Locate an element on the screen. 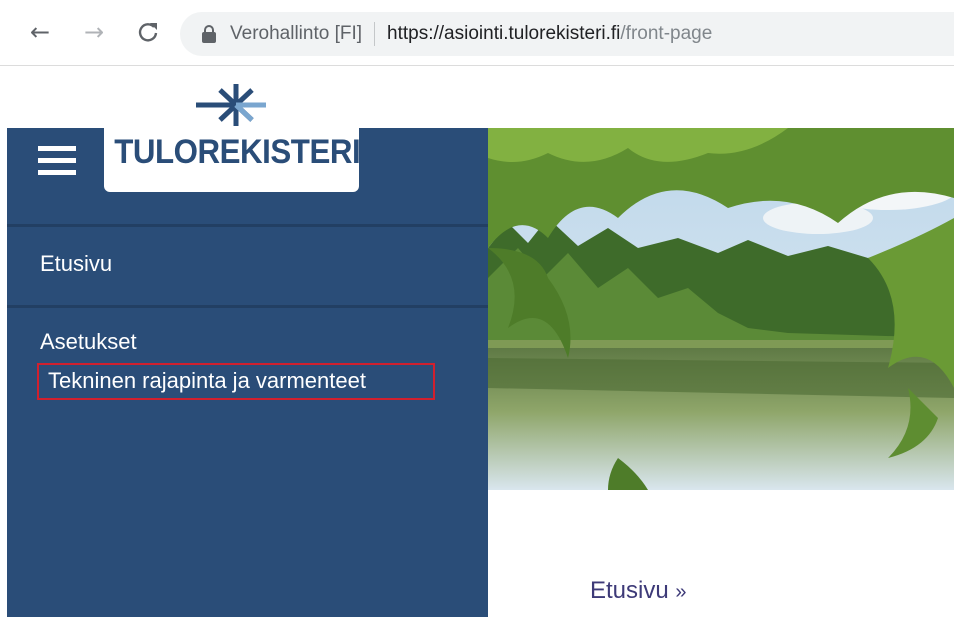  logo: TULOREKISTERI is located at coordinates (232, 133).